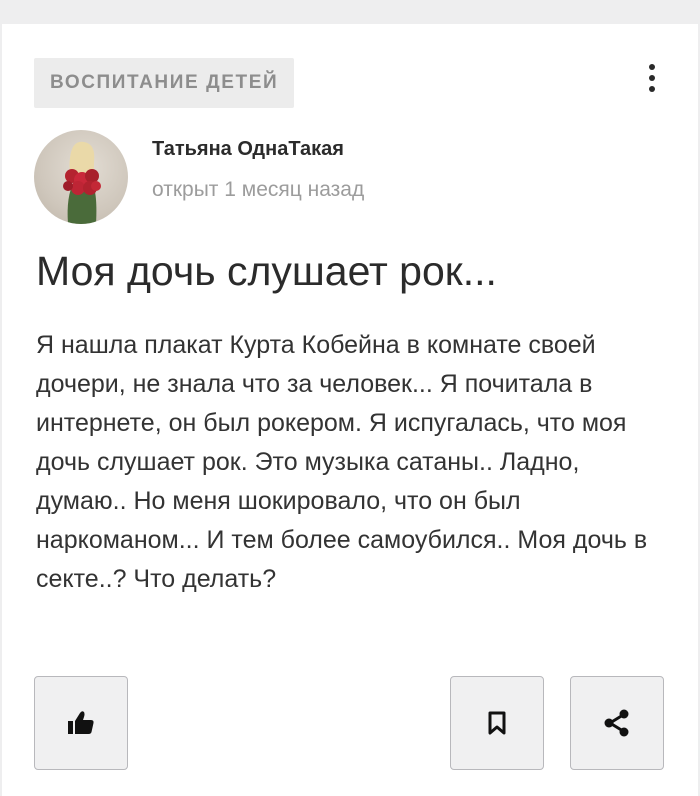 The height and width of the screenshot is (796, 700). What do you see at coordinates (81, 177) in the screenshot?
I see `avatar` at bounding box center [81, 177].